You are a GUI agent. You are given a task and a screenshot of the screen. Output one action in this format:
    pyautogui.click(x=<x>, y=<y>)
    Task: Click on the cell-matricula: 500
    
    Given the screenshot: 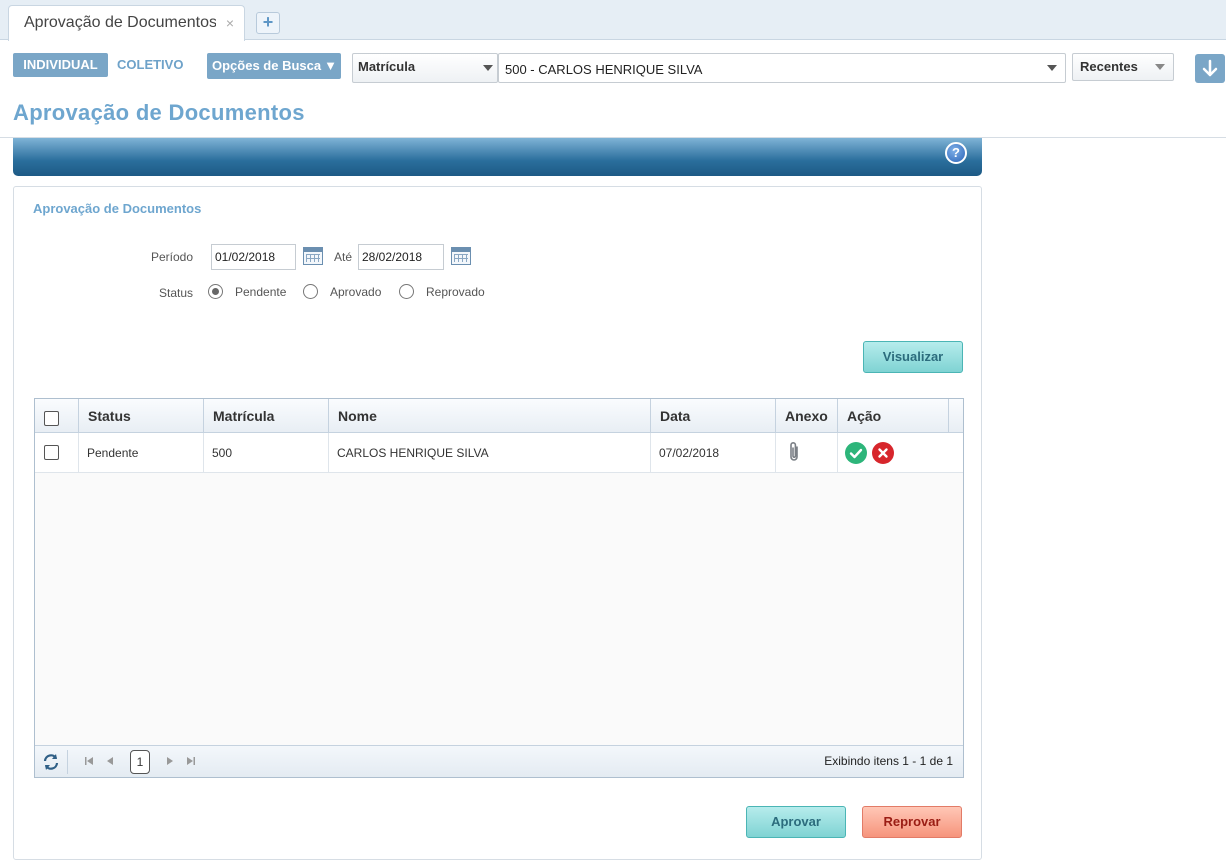 What is the action you would take?
    pyautogui.click(x=266, y=453)
    